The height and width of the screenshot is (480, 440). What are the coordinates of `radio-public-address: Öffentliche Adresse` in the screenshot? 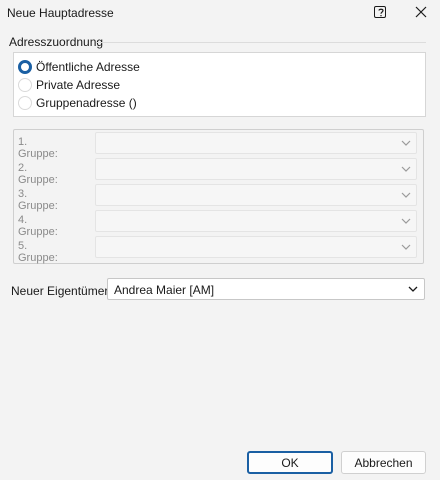 It's located at (79, 67).